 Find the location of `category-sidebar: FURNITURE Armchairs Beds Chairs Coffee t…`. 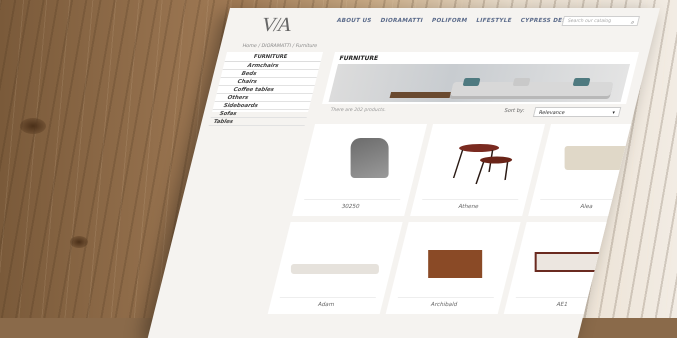

category-sidebar: FURNITURE Armchairs Beds Chairs Coffee t… is located at coordinates (266, 89).